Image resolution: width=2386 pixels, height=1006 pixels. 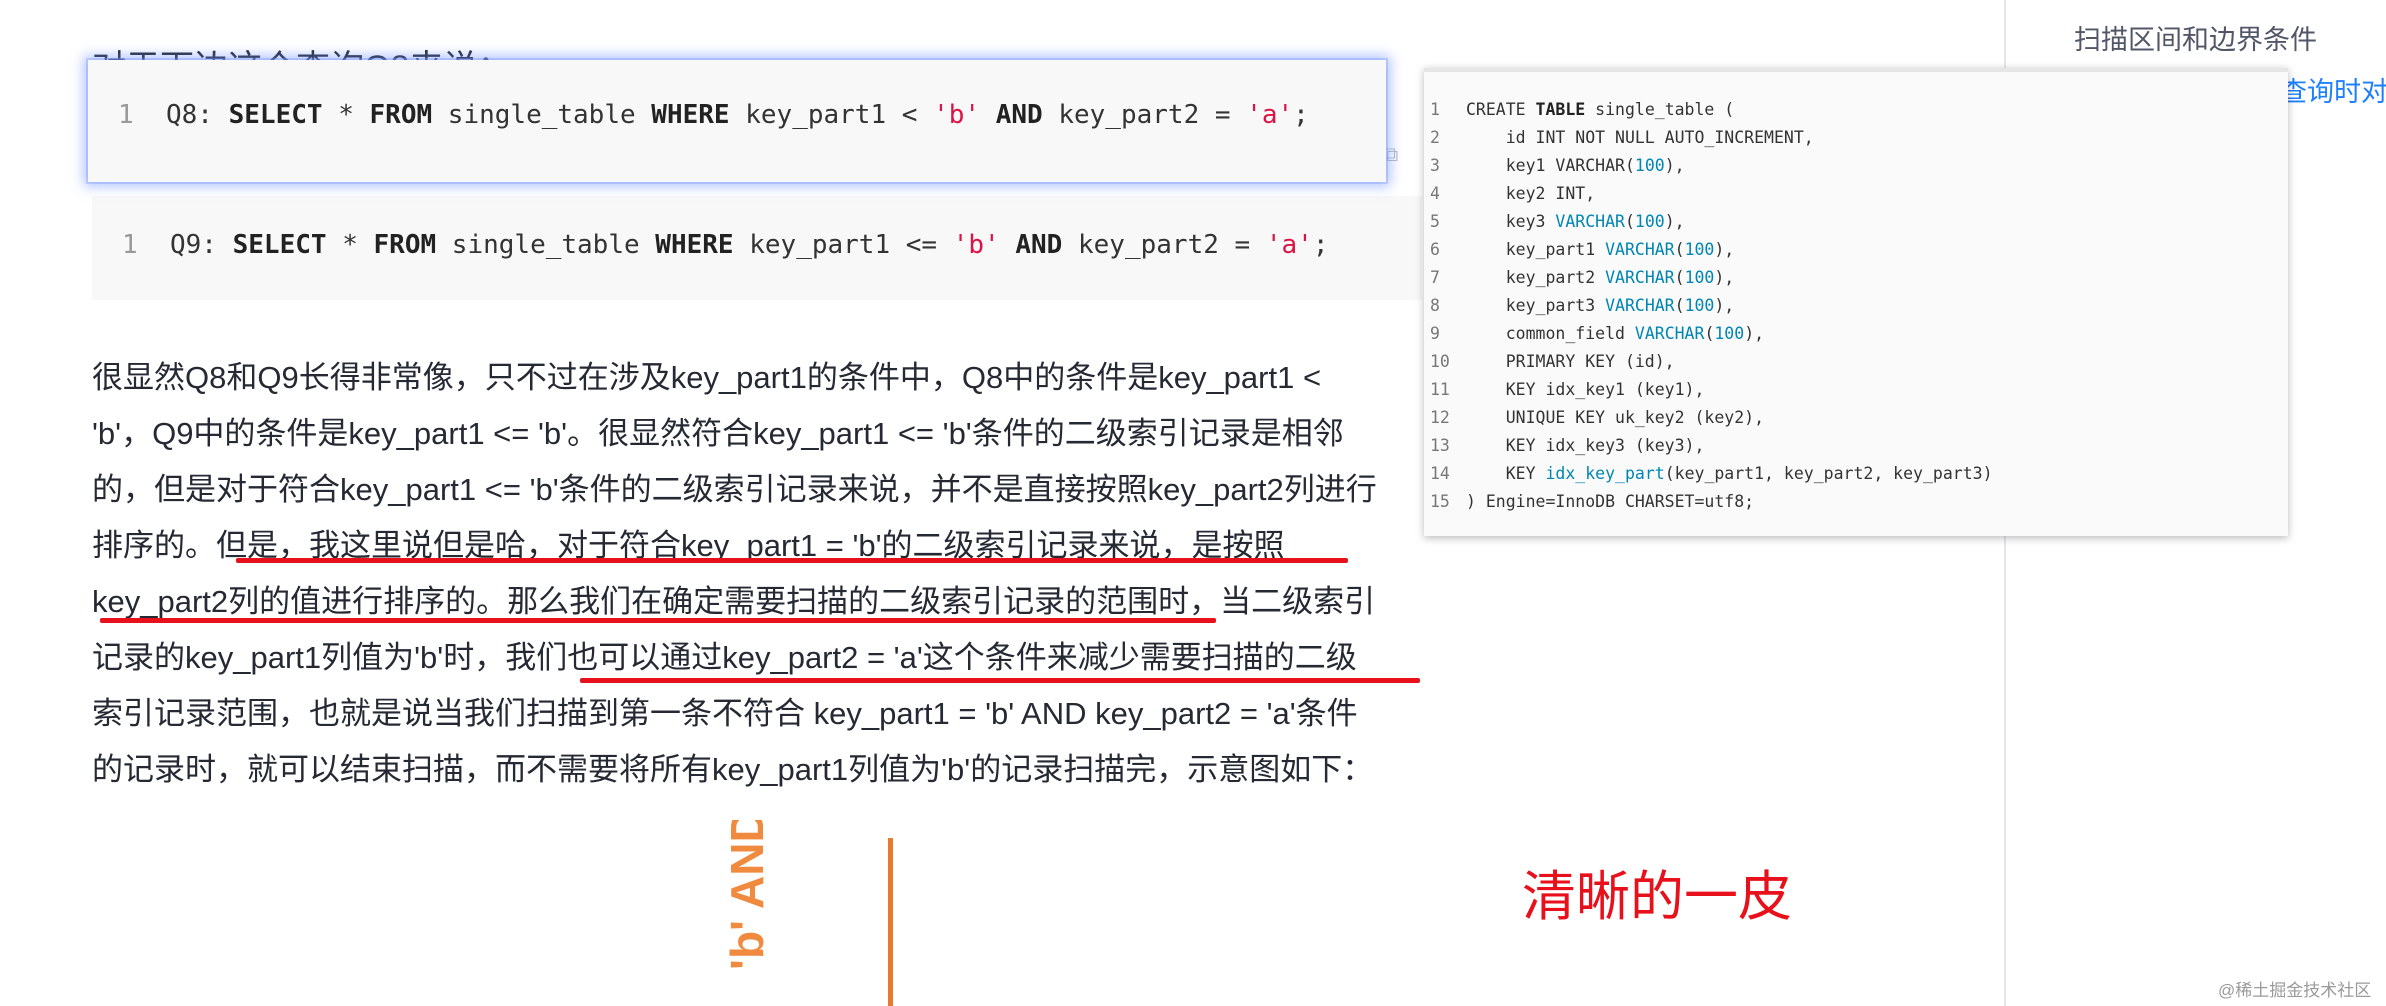 What do you see at coordinates (1582, 305) in the screenshot?
I see `schema-line: 8 key_part3 VARCHAR(100),` at bounding box center [1582, 305].